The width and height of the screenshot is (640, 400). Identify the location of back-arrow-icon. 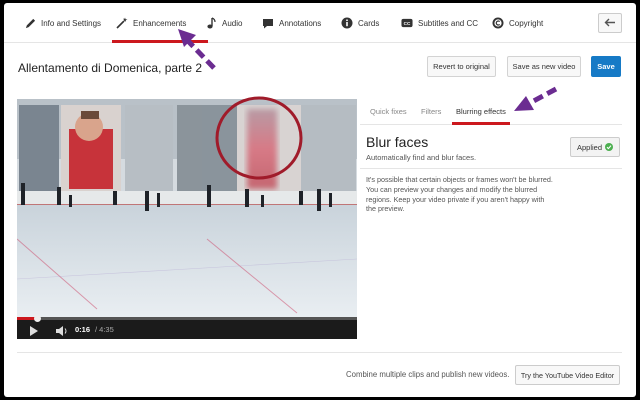
(610, 23).